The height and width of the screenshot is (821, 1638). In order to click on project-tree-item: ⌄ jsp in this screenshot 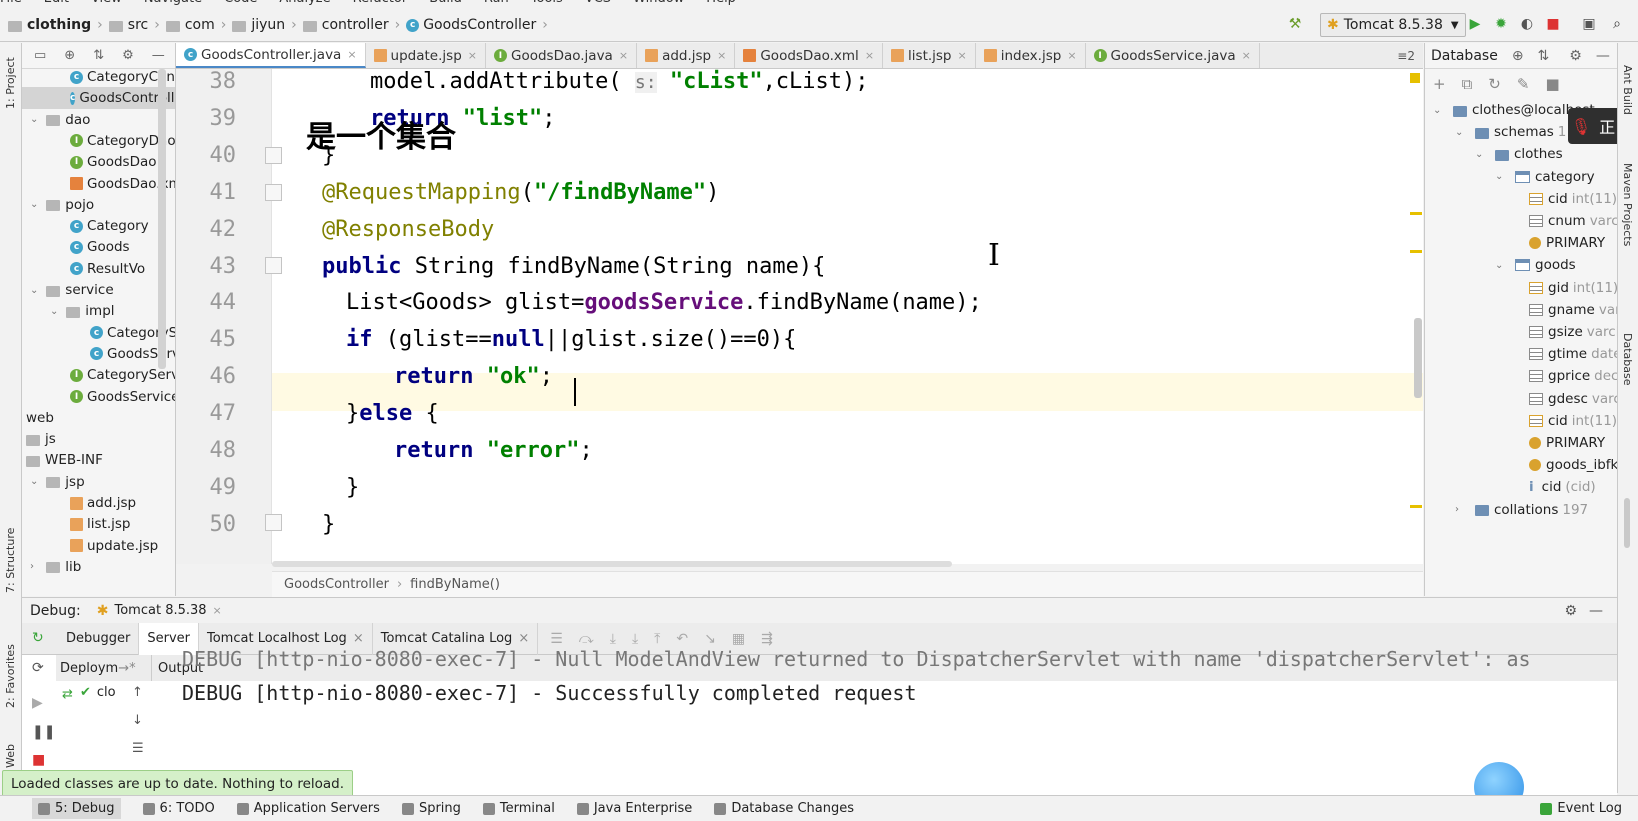, I will do `click(57, 482)`.